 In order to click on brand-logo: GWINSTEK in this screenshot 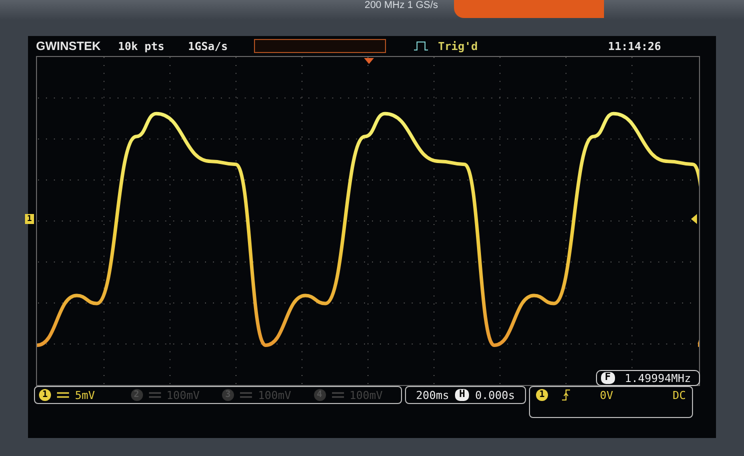, I will do `click(69, 46)`.